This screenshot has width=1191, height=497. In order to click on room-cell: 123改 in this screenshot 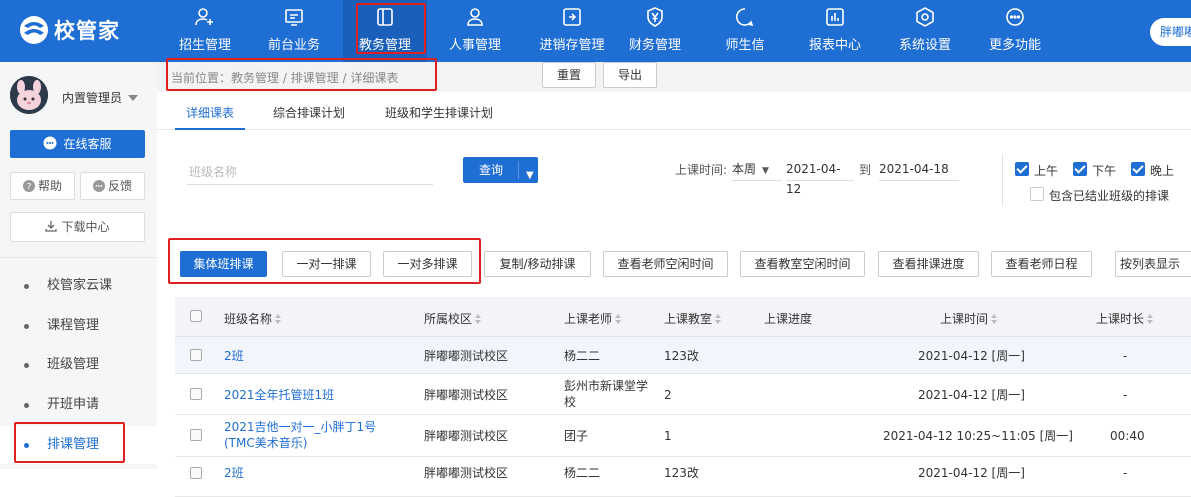, I will do `click(681, 473)`.